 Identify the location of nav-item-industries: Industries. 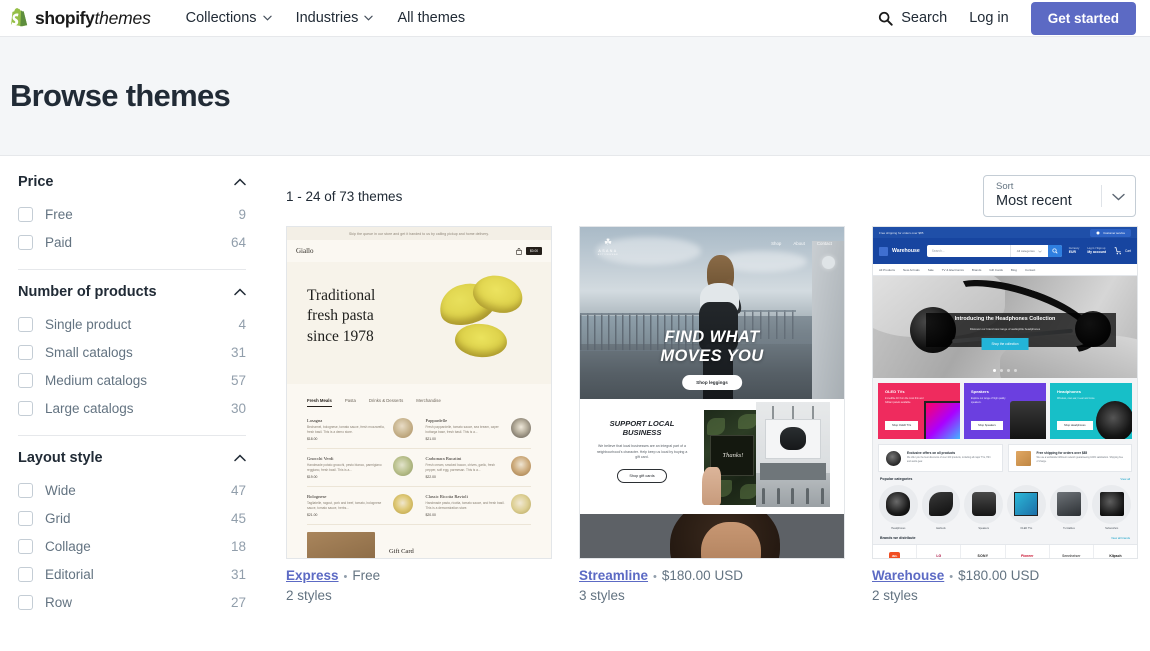
(335, 18).